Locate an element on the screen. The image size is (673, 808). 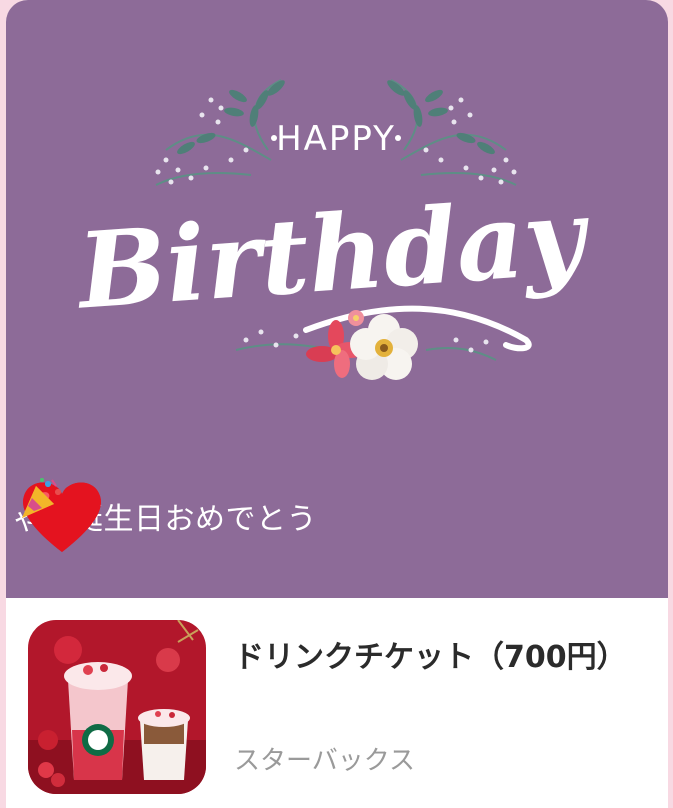
lower-flower-cluster is located at coordinates (366, 345).